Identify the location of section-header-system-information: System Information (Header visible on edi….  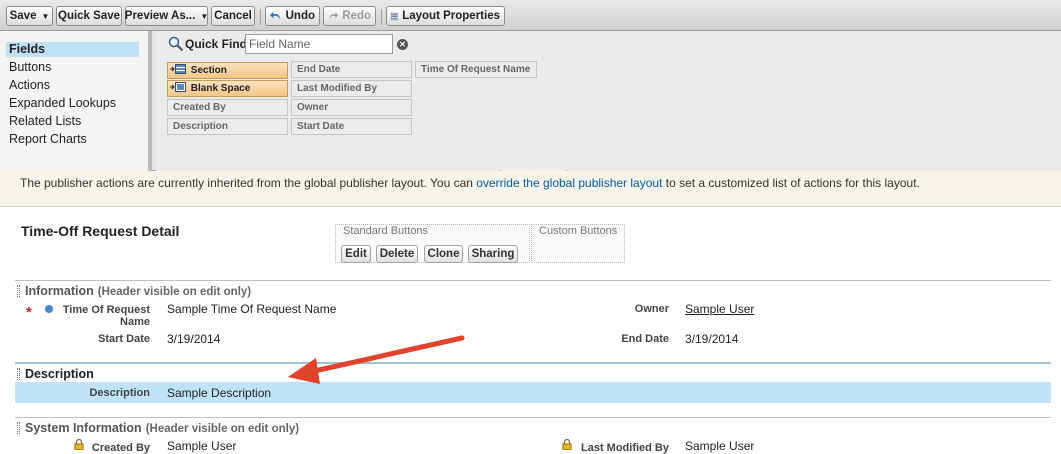
(533, 427).